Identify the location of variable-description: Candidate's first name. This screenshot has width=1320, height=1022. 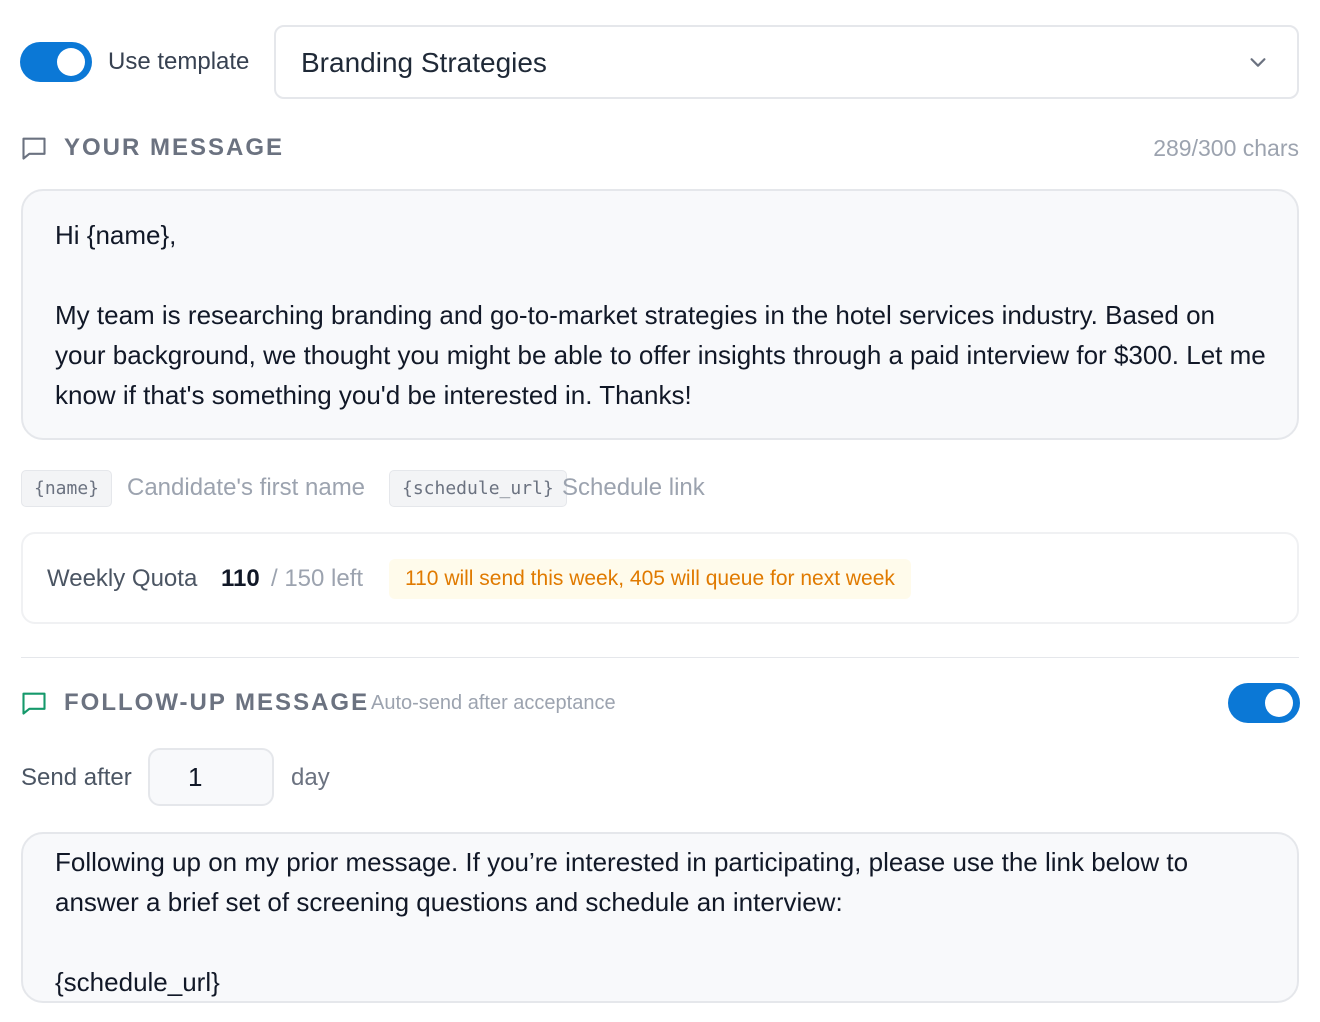
(246, 487).